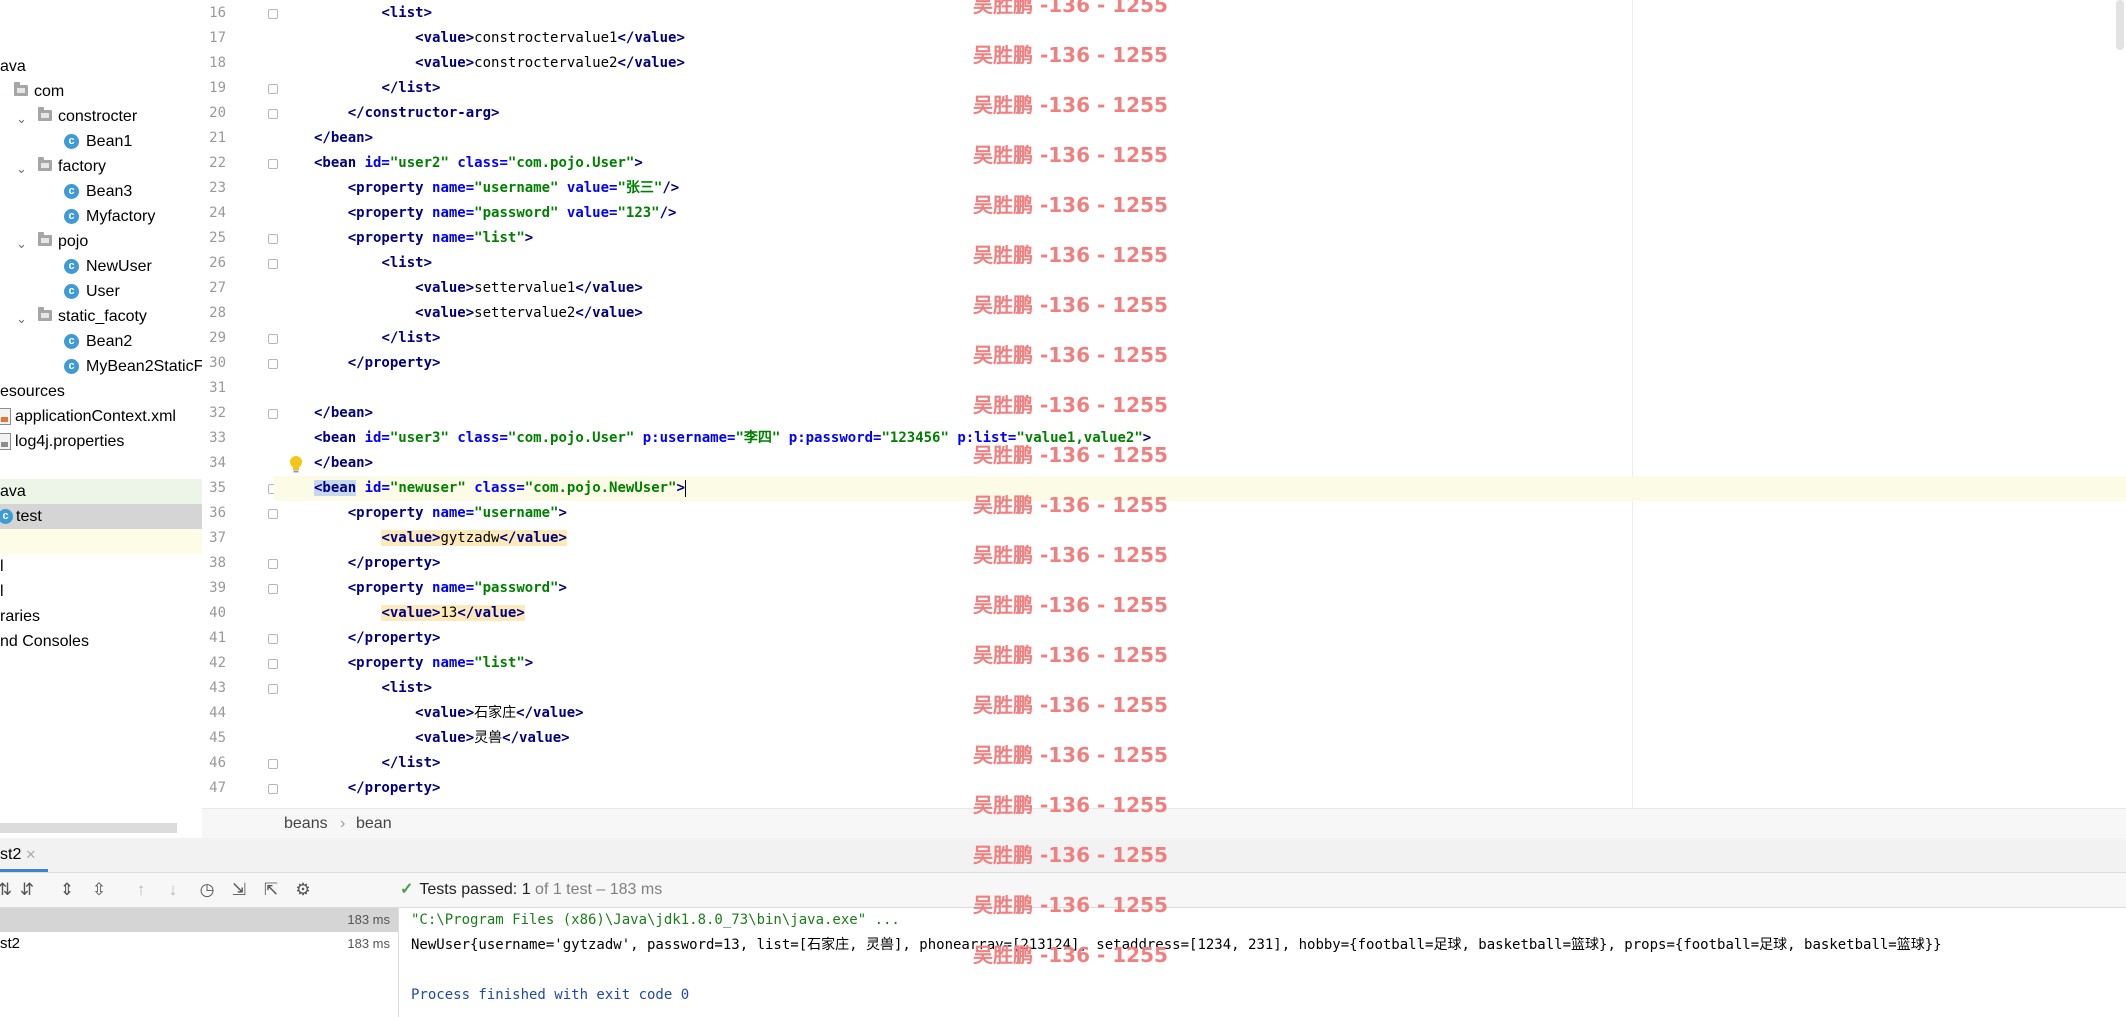 This screenshot has width=2126, height=1017. What do you see at coordinates (101, 216) in the screenshot?
I see `tree-item: c Myfactory` at bounding box center [101, 216].